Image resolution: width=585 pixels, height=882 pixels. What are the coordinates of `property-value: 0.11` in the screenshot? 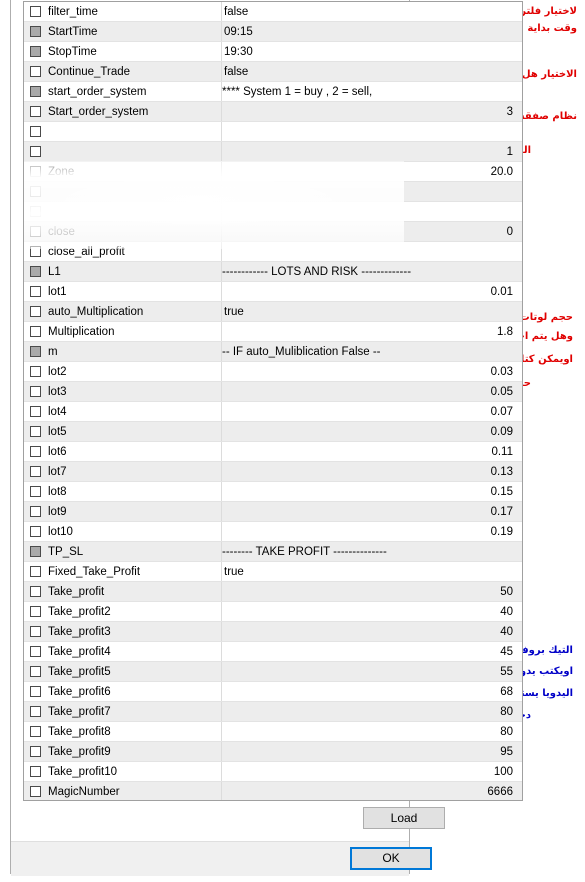 It's located at (369, 452).